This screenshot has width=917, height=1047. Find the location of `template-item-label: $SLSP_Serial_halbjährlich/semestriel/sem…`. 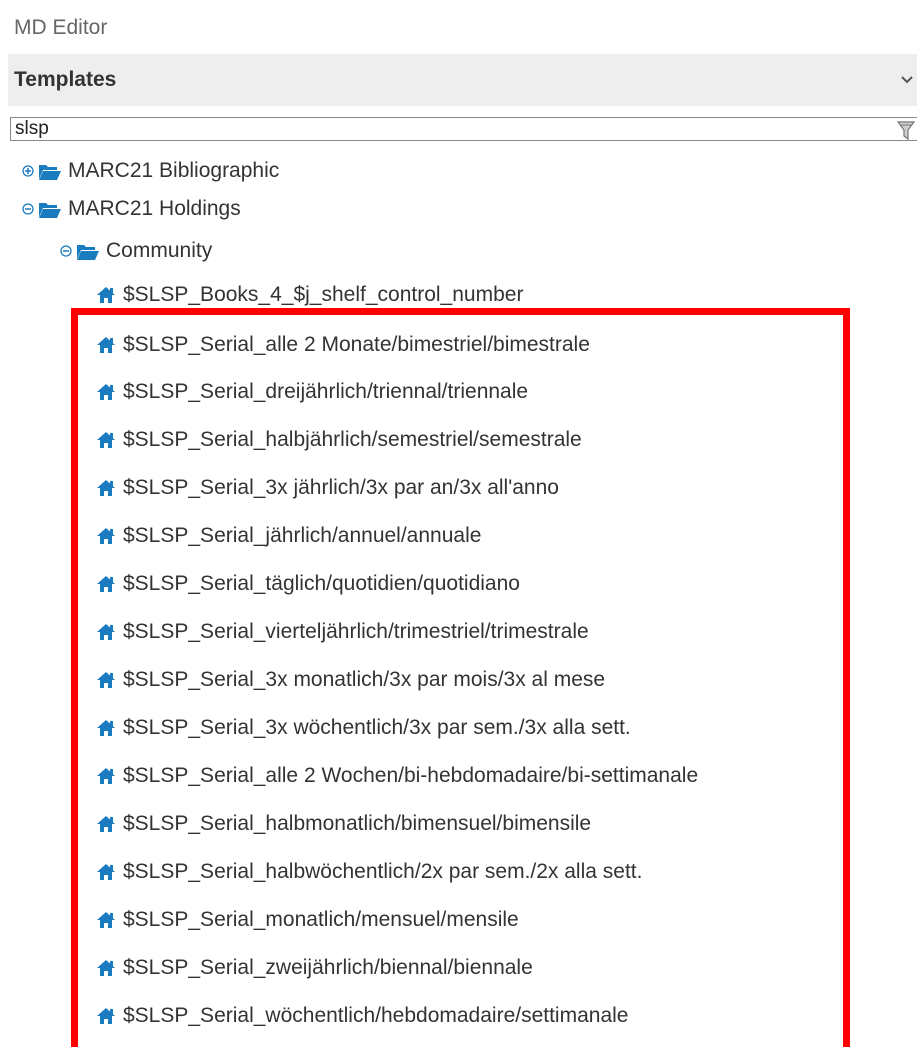

template-item-label: $SLSP_Serial_halbjährlich/semestriel/sem… is located at coordinates (352, 439).